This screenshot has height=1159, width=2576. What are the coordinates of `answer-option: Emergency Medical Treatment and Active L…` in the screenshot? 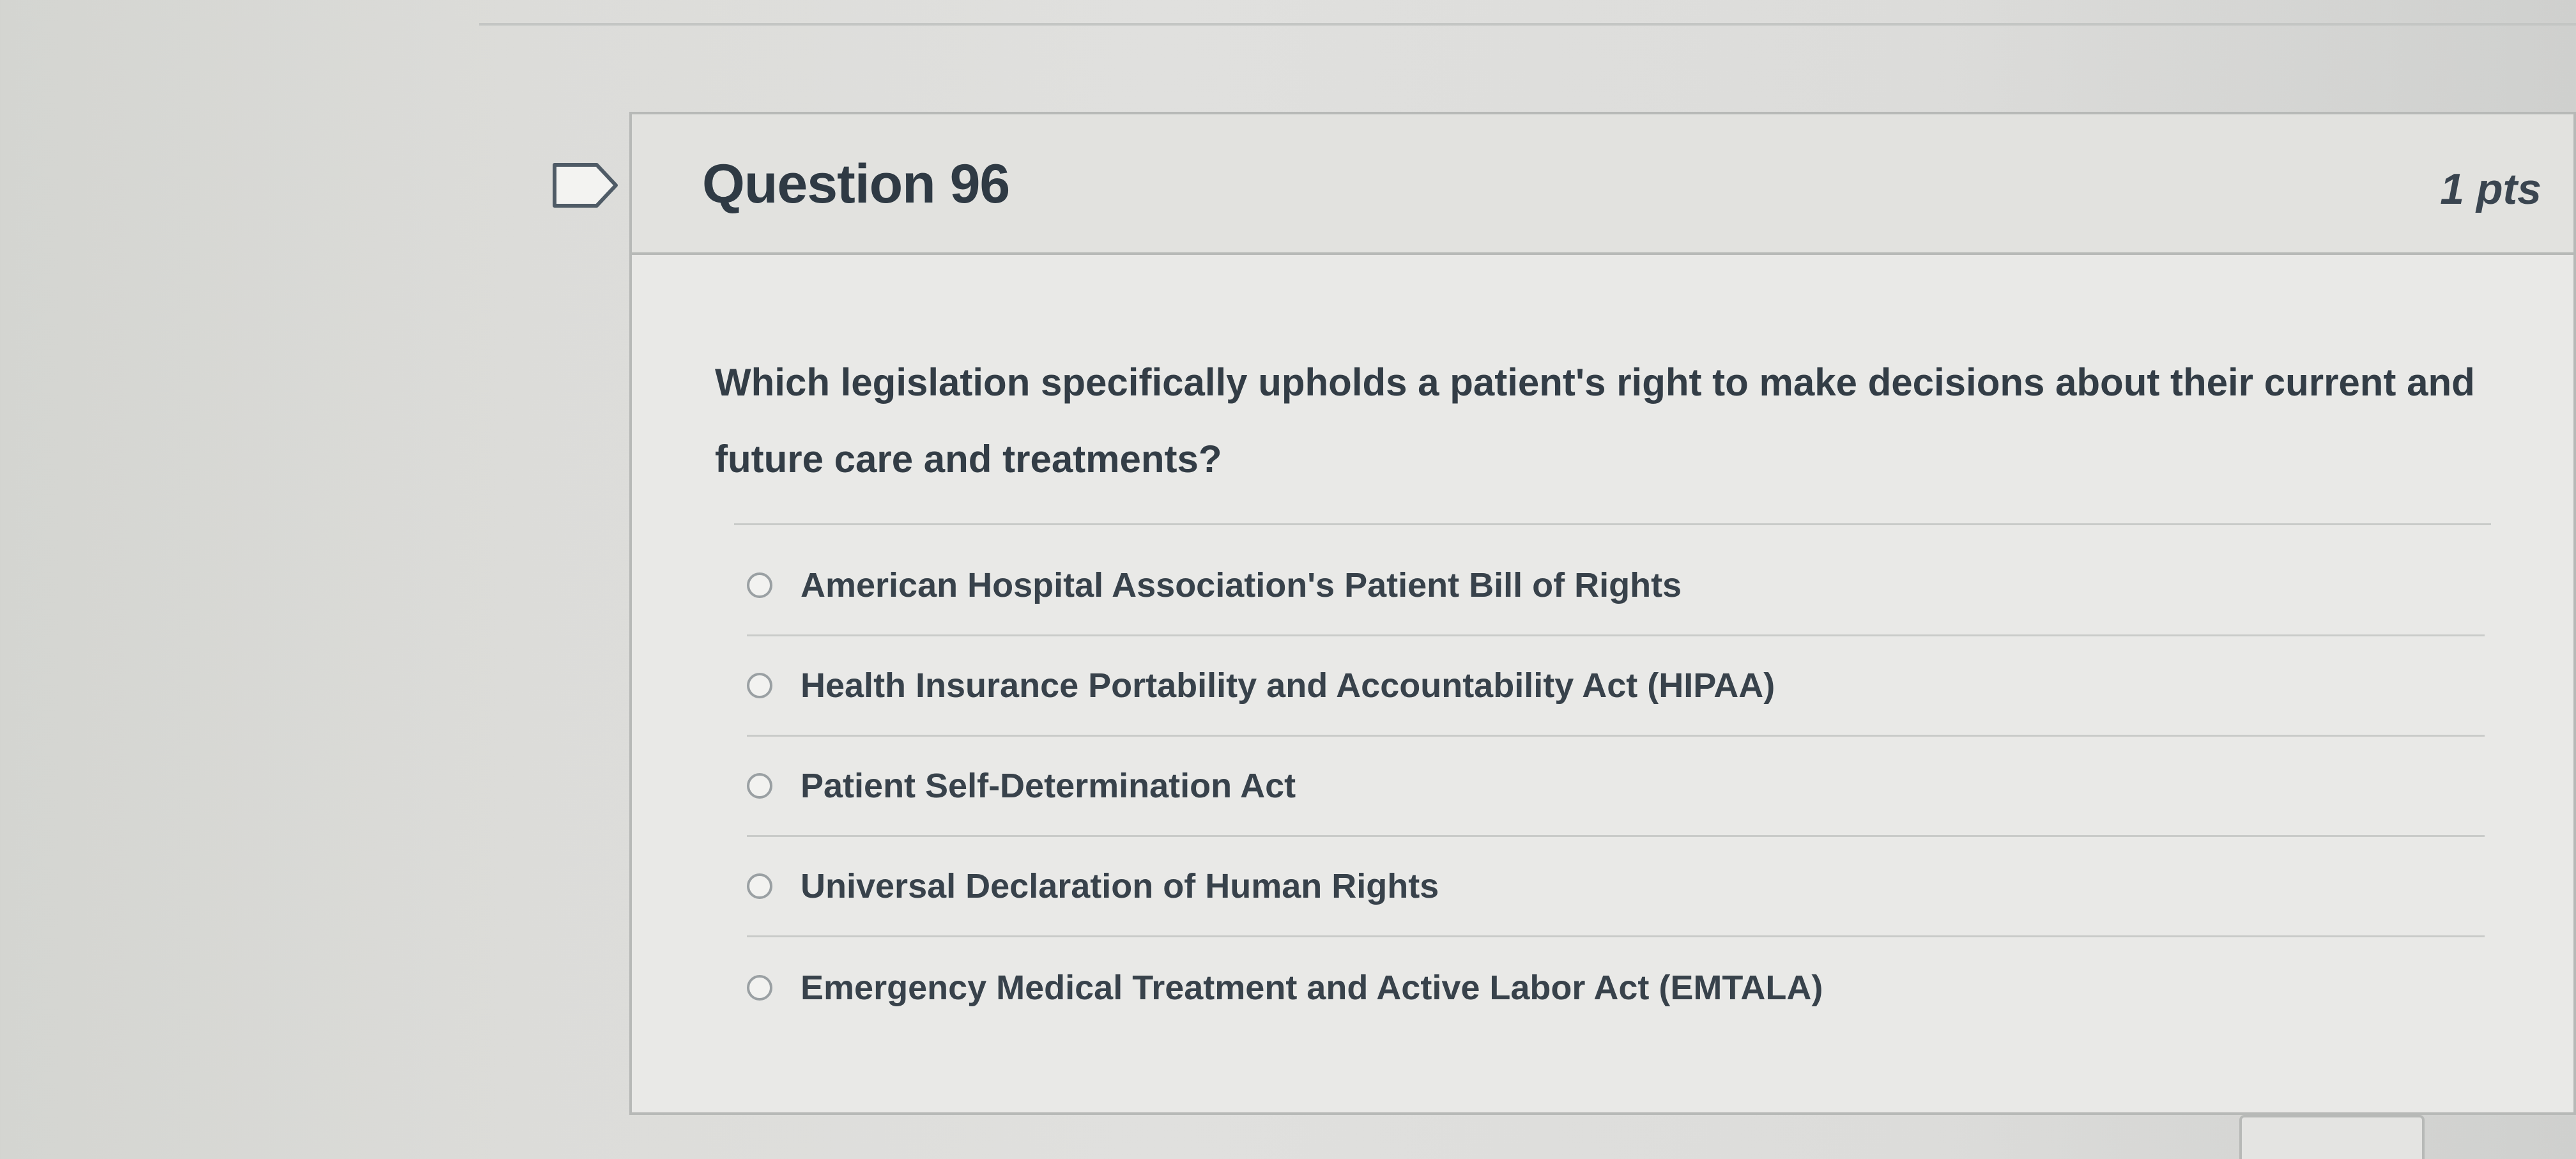 It's located at (1616, 987).